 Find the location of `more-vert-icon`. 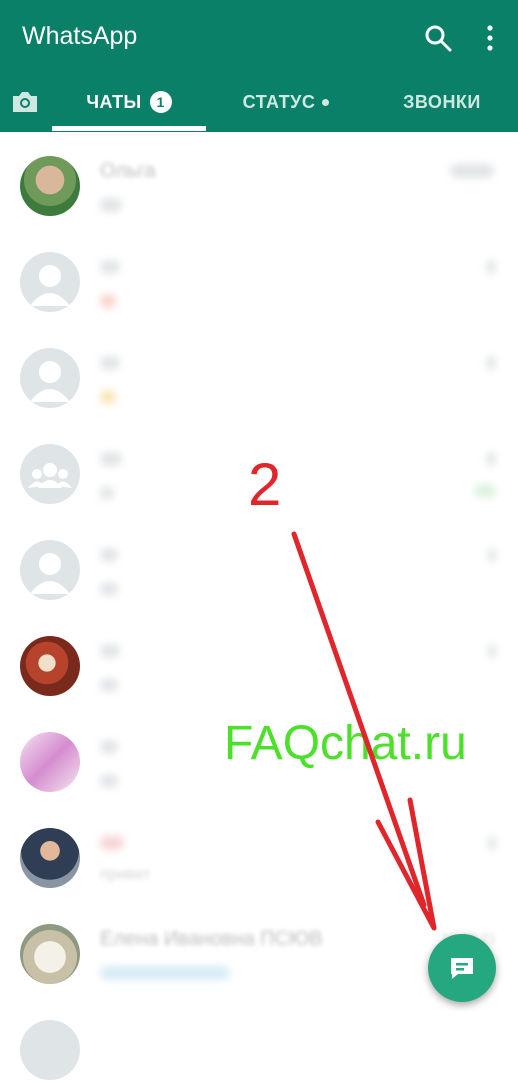

more-vert-icon is located at coordinates (490, 38).